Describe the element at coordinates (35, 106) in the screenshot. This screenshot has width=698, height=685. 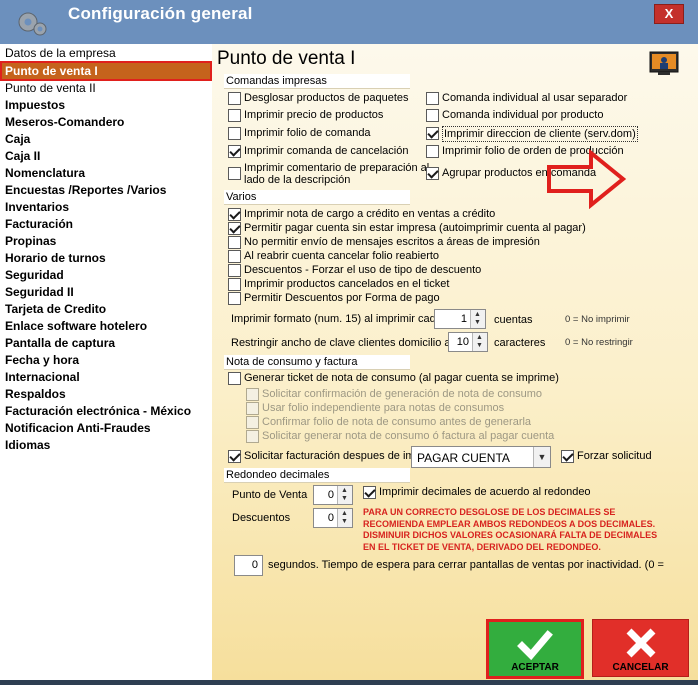
I see `sidebar-item-impuestos: Impuestos` at that location.